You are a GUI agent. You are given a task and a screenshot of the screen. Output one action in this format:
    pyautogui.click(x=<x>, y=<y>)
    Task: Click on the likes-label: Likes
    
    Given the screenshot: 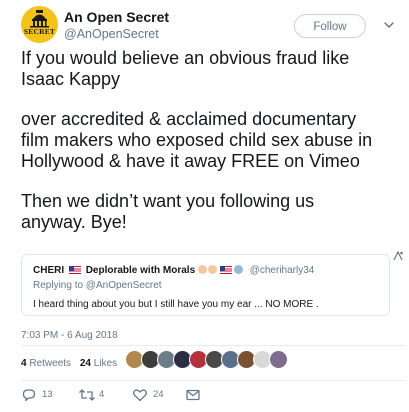 What is the action you would take?
    pyautogui.click(x=105, y=363)
    